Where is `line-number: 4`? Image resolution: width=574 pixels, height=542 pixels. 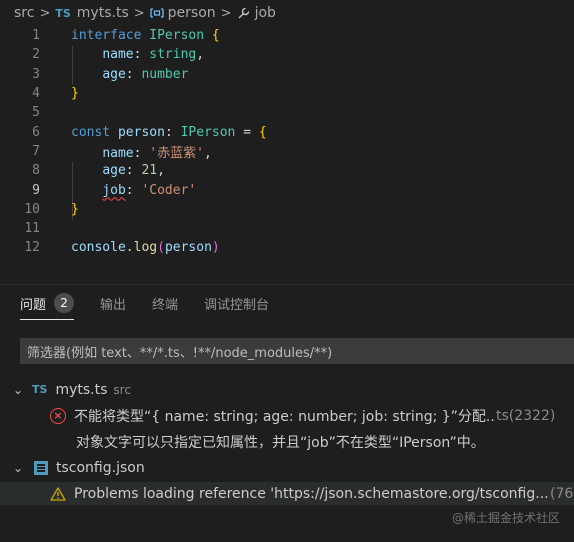 line-number: 4 is located at coordinates (36, 94).